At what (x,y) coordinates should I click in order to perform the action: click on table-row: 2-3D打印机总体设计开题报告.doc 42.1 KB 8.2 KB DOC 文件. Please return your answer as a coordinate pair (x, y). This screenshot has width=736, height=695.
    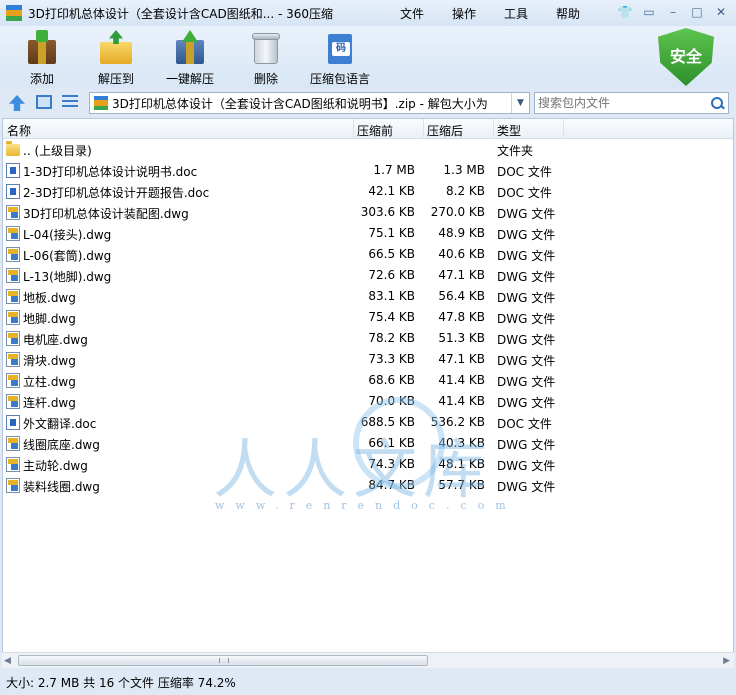
    Looking at the image, I should click on (368, 191).